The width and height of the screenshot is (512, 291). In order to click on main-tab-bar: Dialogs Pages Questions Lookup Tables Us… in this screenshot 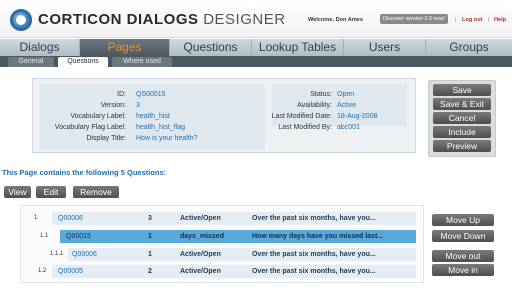, I will do `click(256, 47)`.